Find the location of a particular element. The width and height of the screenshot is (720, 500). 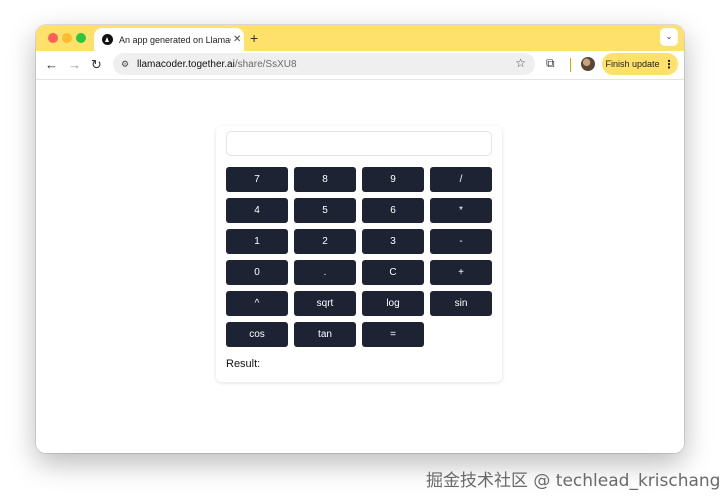

key-0: 0 is located at coordinates (257, 272).